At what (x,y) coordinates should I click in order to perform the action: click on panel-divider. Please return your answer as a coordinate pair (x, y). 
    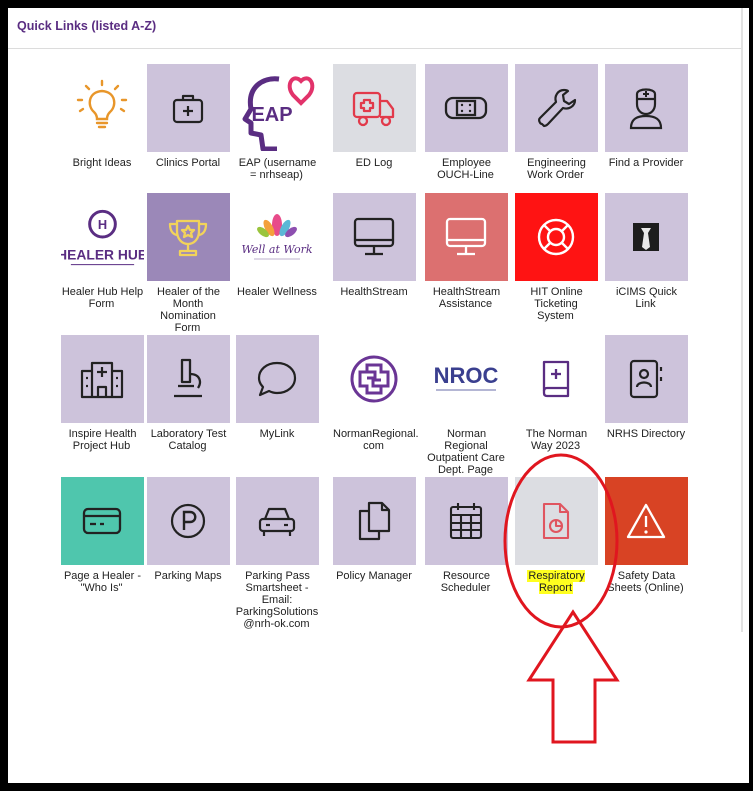
    Looking at the image, I should click on (742, 320).